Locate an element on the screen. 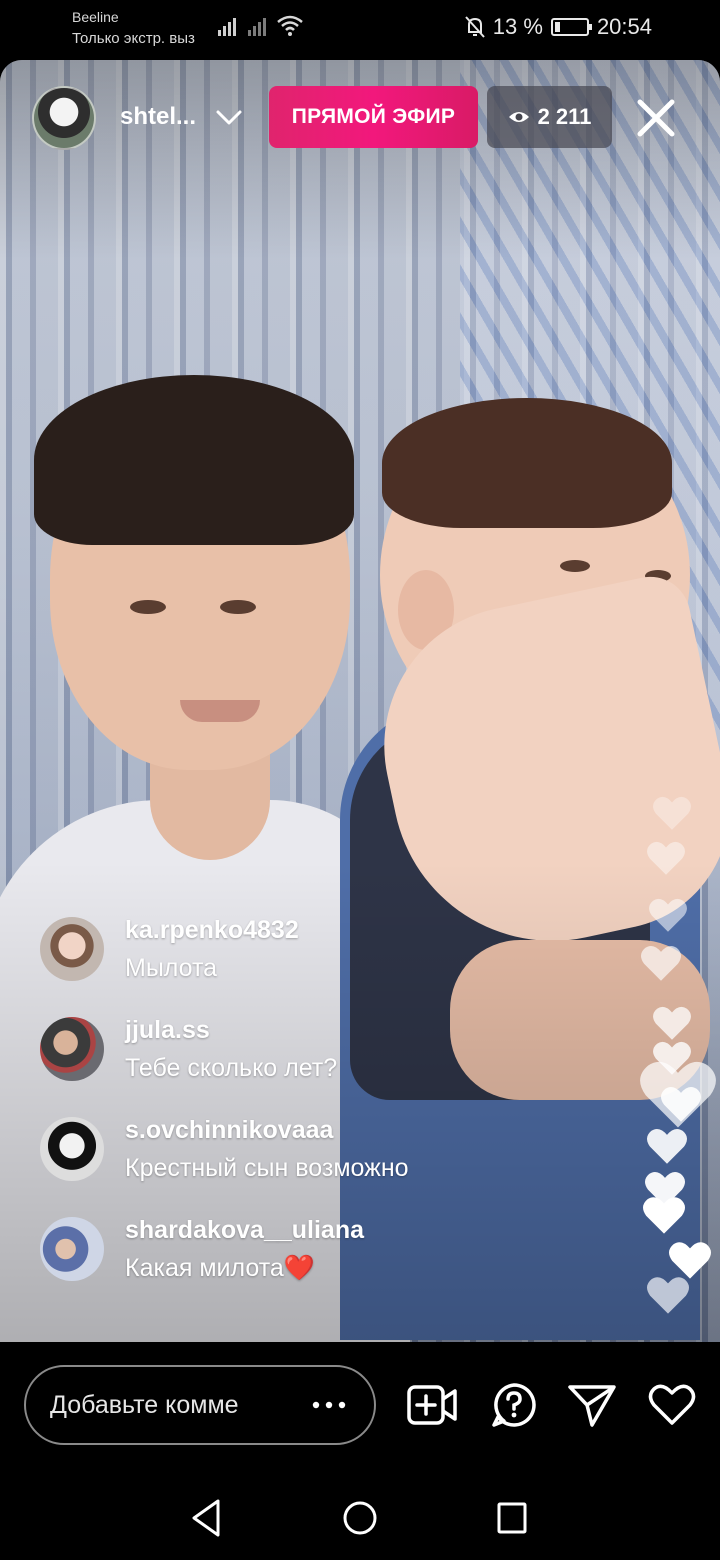  heart-emoji: ❤️ is located at coordinates (299, 1268).